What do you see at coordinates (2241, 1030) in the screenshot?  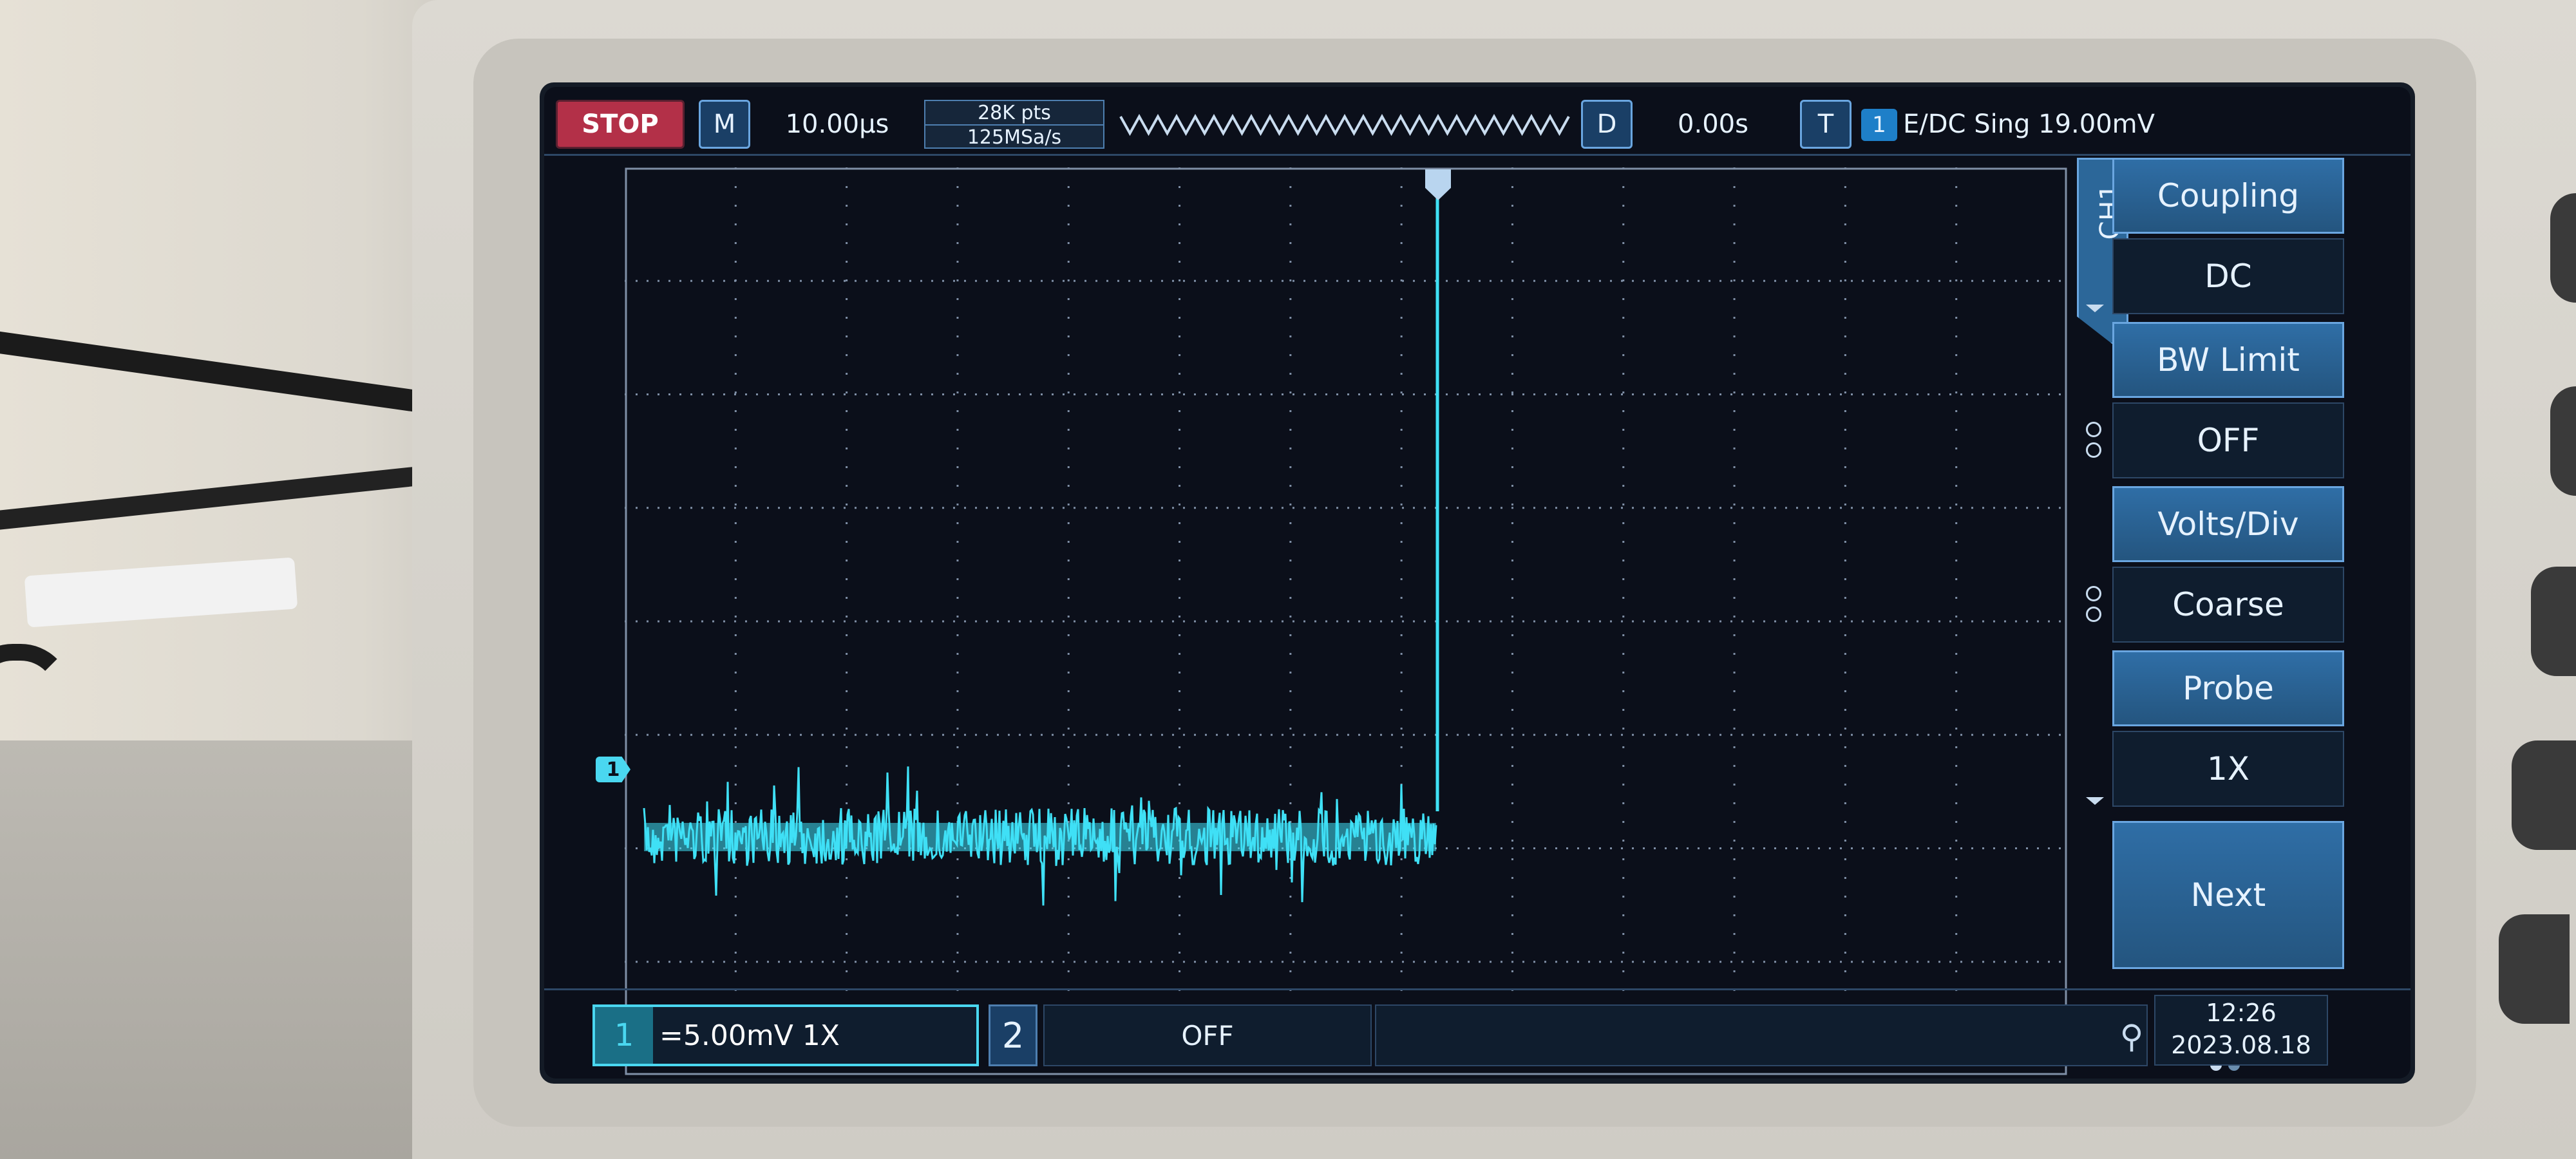 I see `clock: 12:26 2023.08.18` at bounding box center [2241, 1030].